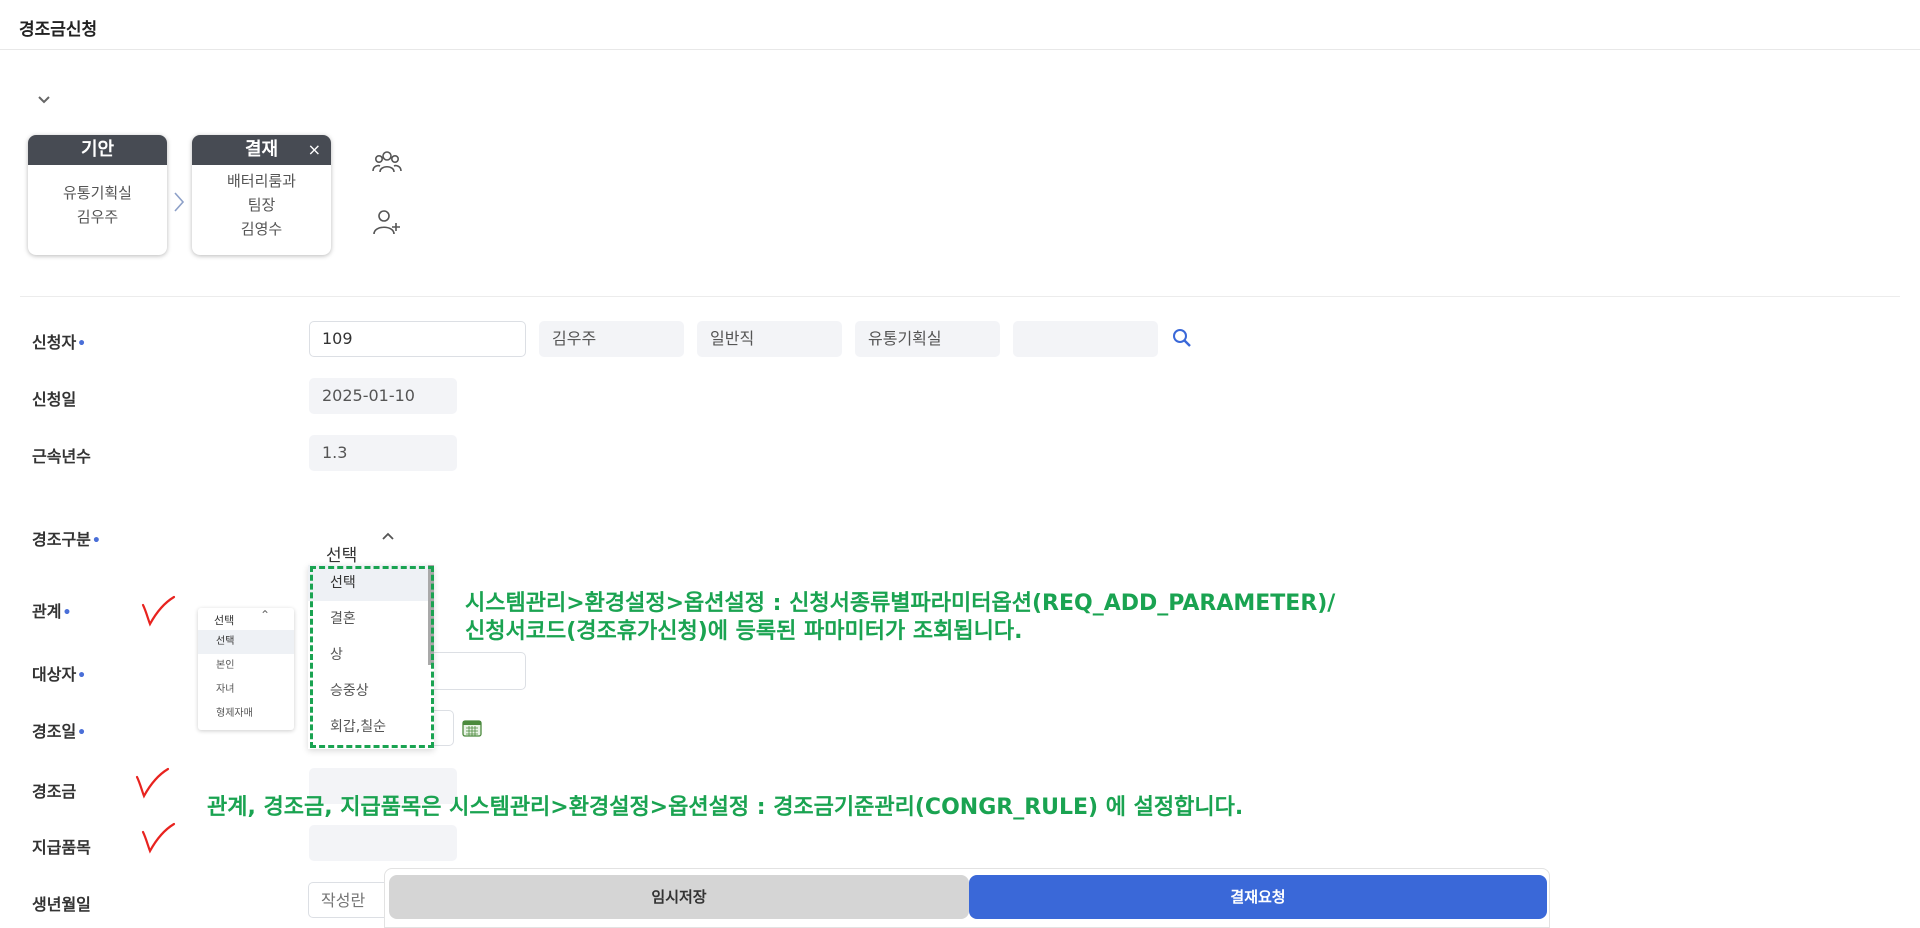 This screenshot has width=1920, height=928. Describe the element at coordinates (246, 690) in the screenshot. I see `relation-option: 자녀` at that location.